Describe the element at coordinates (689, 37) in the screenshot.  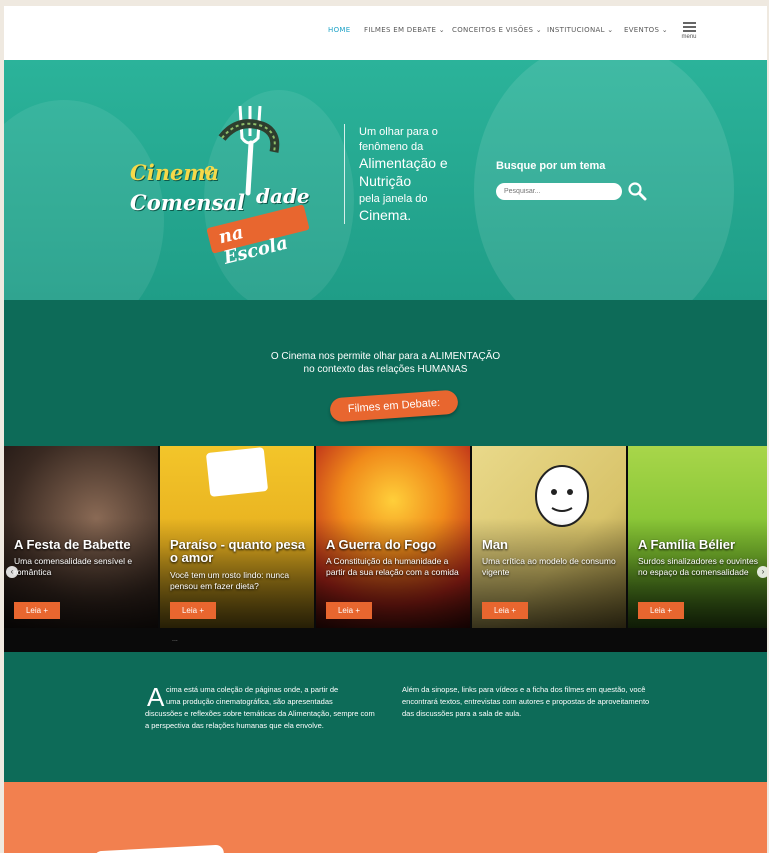
I see `menu-label: menu` at that location.